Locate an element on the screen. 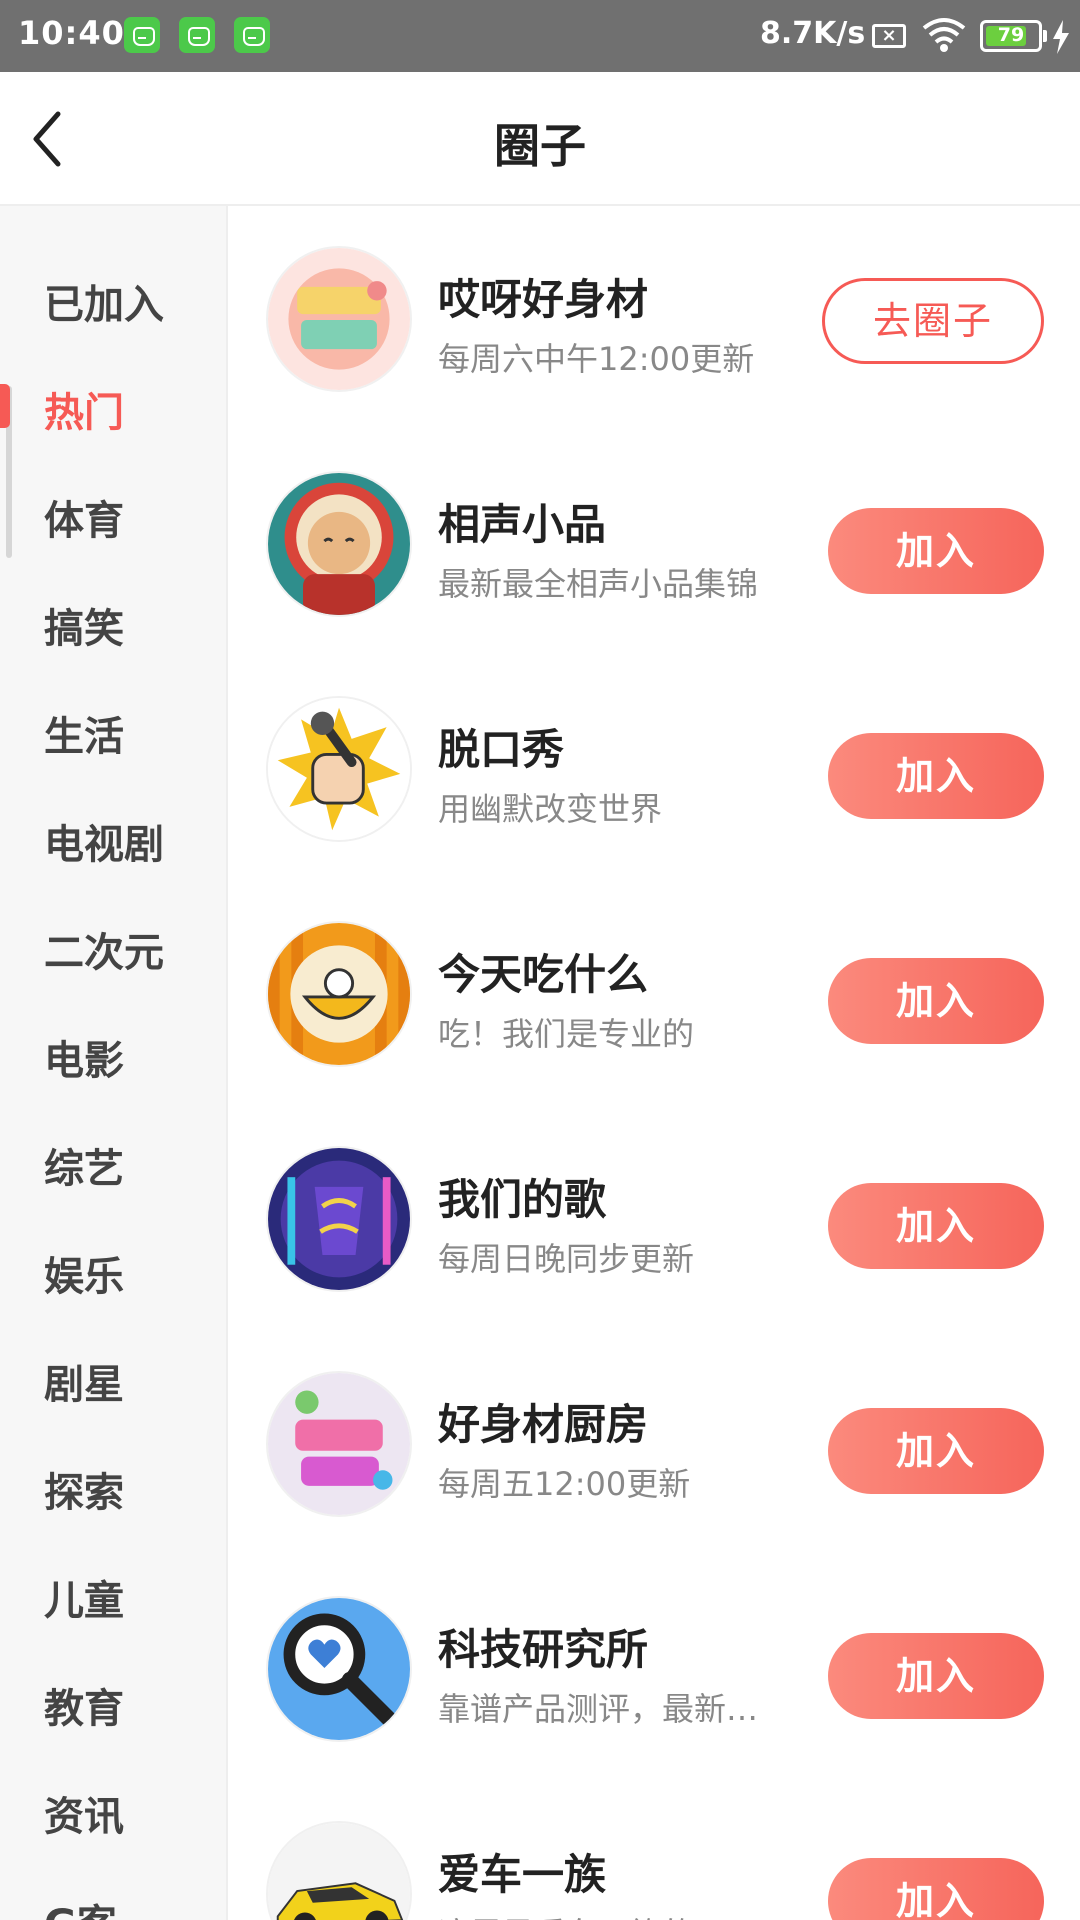 This screenshot has height=1920, width=1080. music-show-image is located at coordinates (339, 1219).